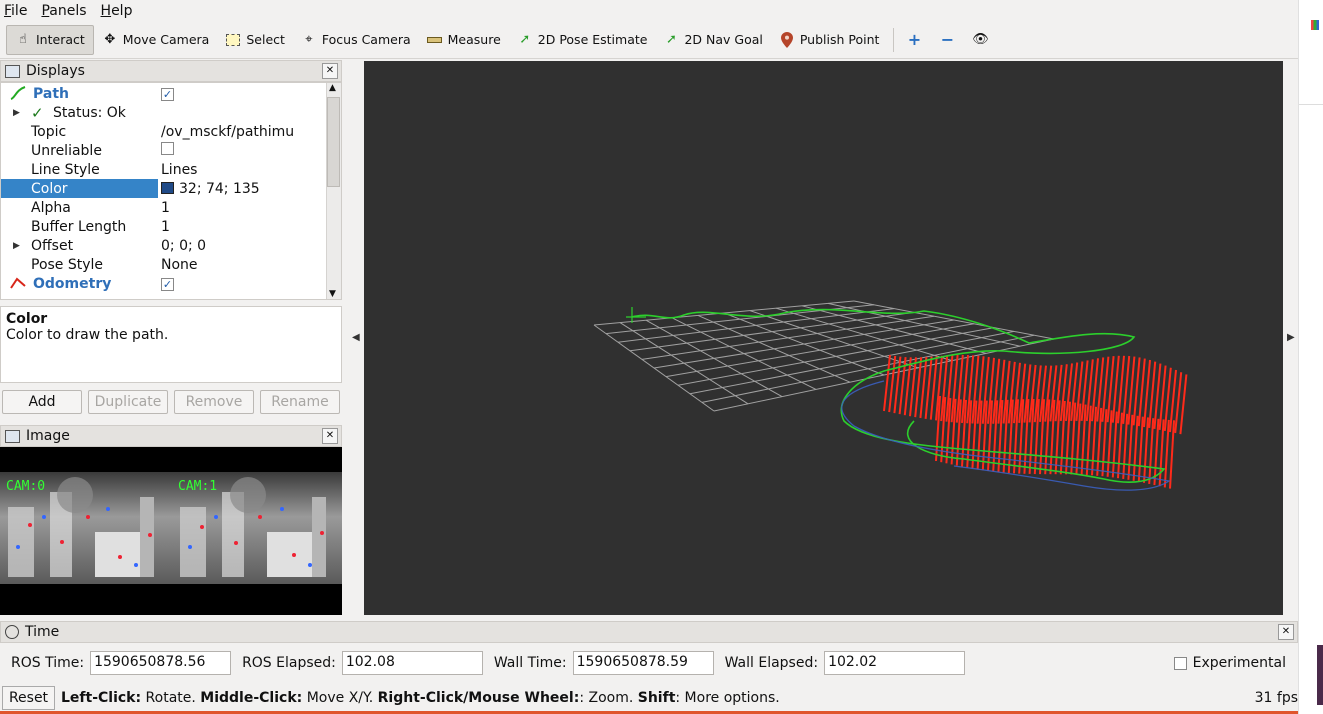 The height and width of the screenshot is (714, 1323). What do you see at coordinates (829, 40) in the screenshot?
I see `publish-point-tool-button: Publish Point` at bounding box center [829, 40].